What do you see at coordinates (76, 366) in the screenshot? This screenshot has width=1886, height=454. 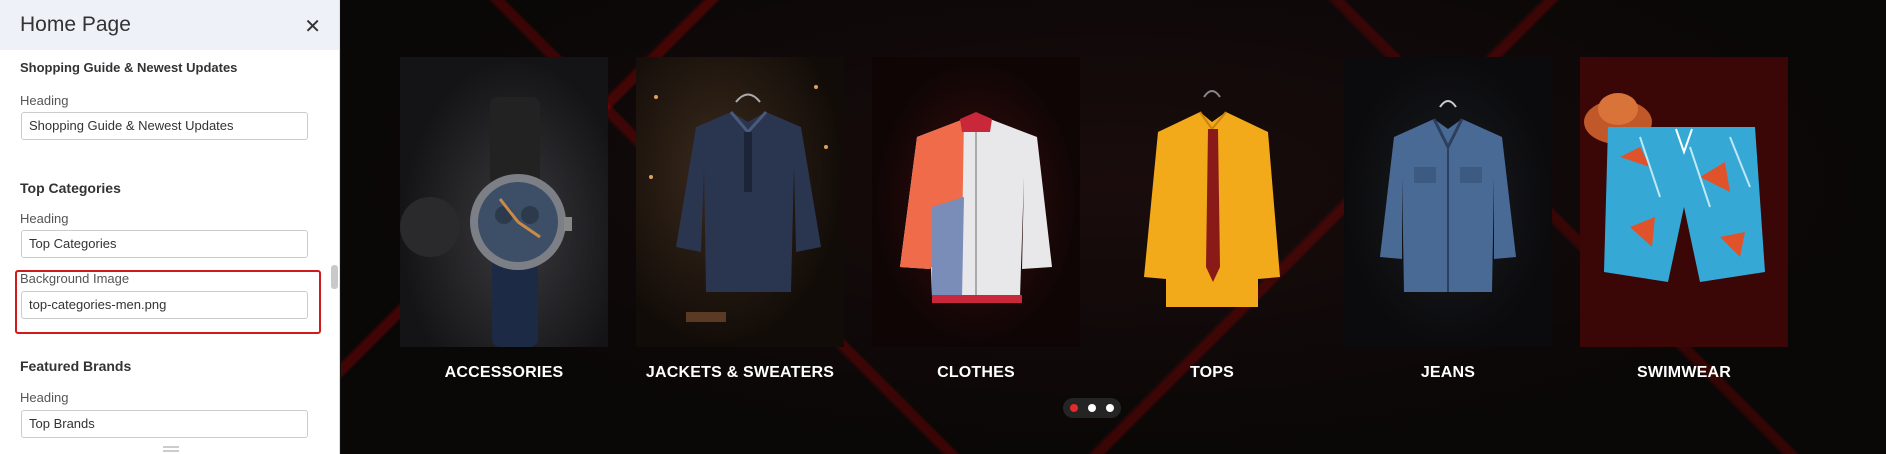 I see `section-title-featured-brands: Featured Brands` at bounding box center [76, 366].